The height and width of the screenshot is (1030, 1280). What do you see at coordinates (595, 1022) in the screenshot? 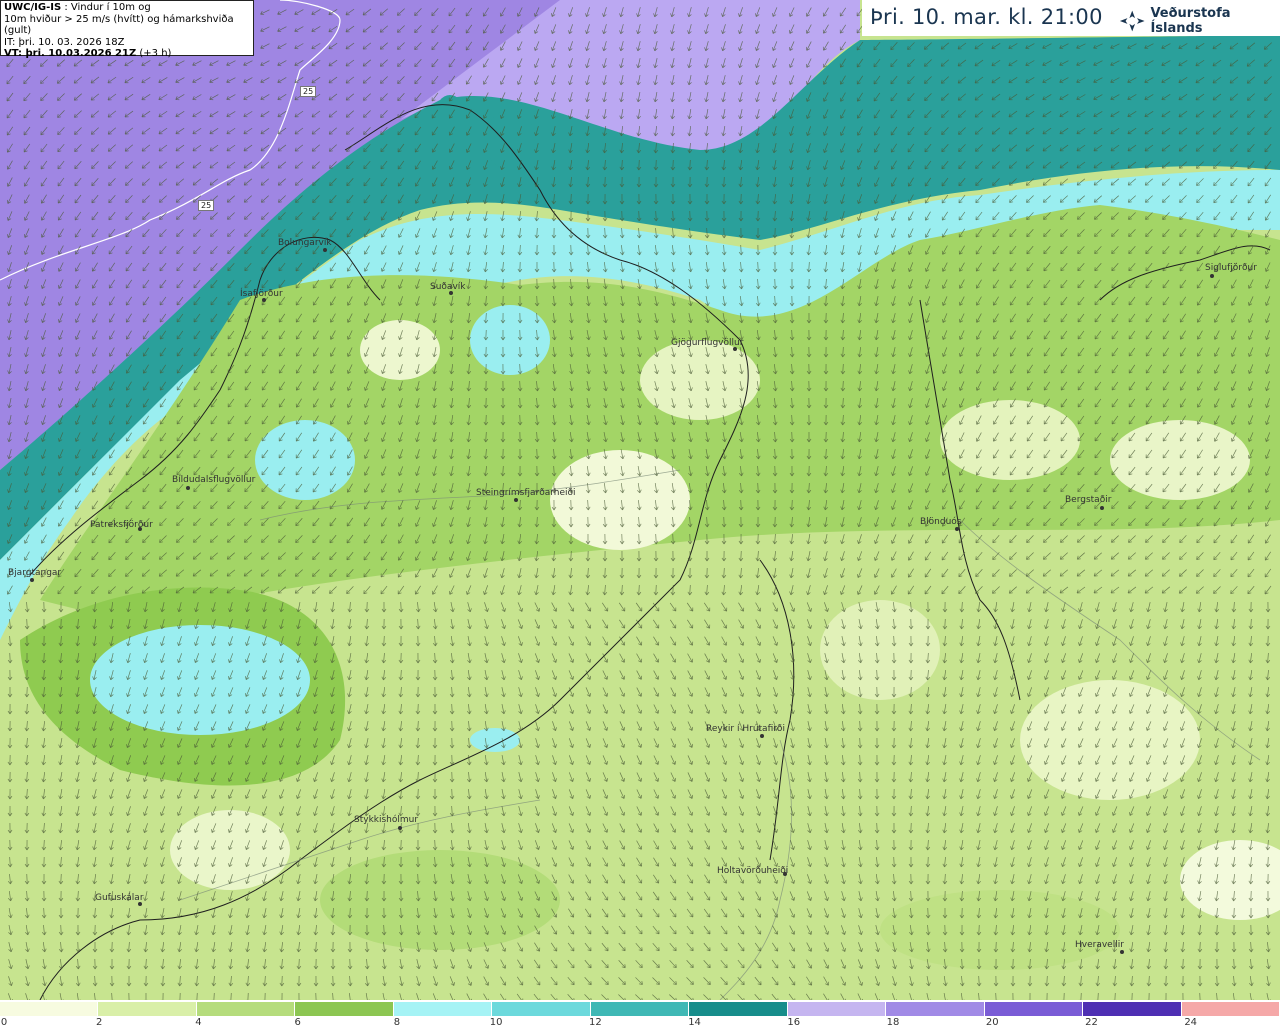
I see `legend-tick-label: 12` at bounding box center [595, 1022].